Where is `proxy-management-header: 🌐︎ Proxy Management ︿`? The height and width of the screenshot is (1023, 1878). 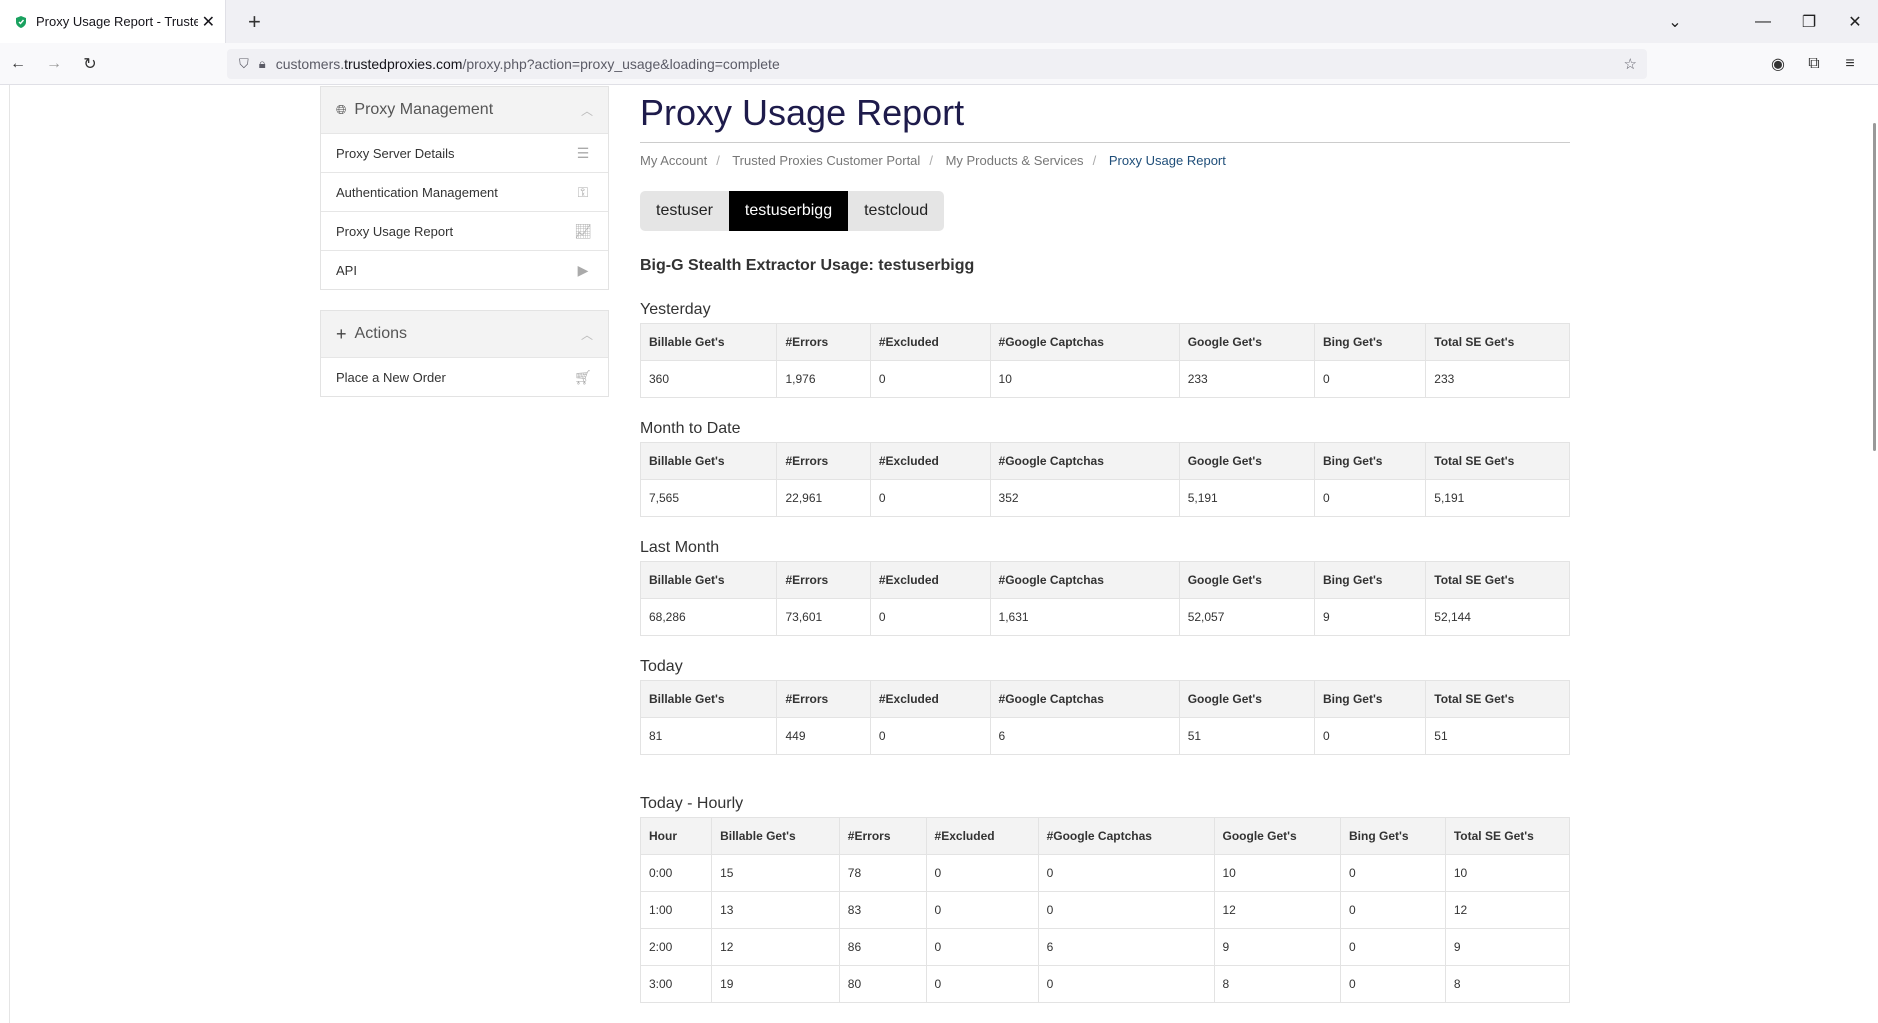 proxy-management-header: 🌐︎ Proxy Management ︿ is located at coordinates (464, 110).